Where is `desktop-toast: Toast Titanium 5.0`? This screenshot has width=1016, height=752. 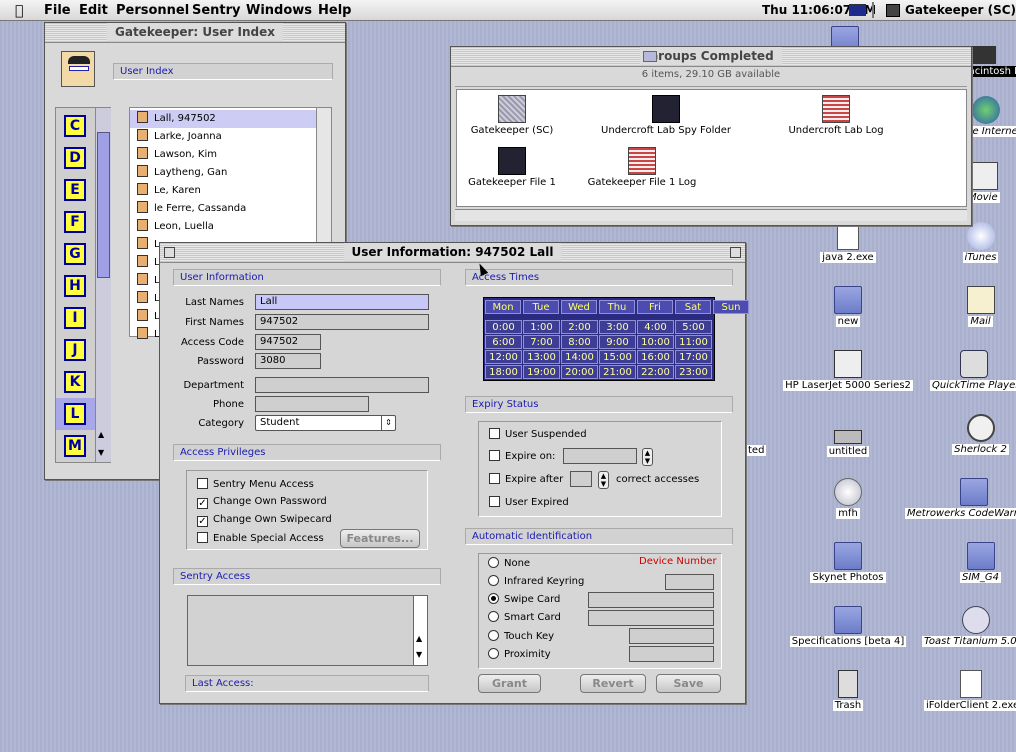
desktop-toast: Toast Titanium 5.0 is located at coordinates (969, 626).